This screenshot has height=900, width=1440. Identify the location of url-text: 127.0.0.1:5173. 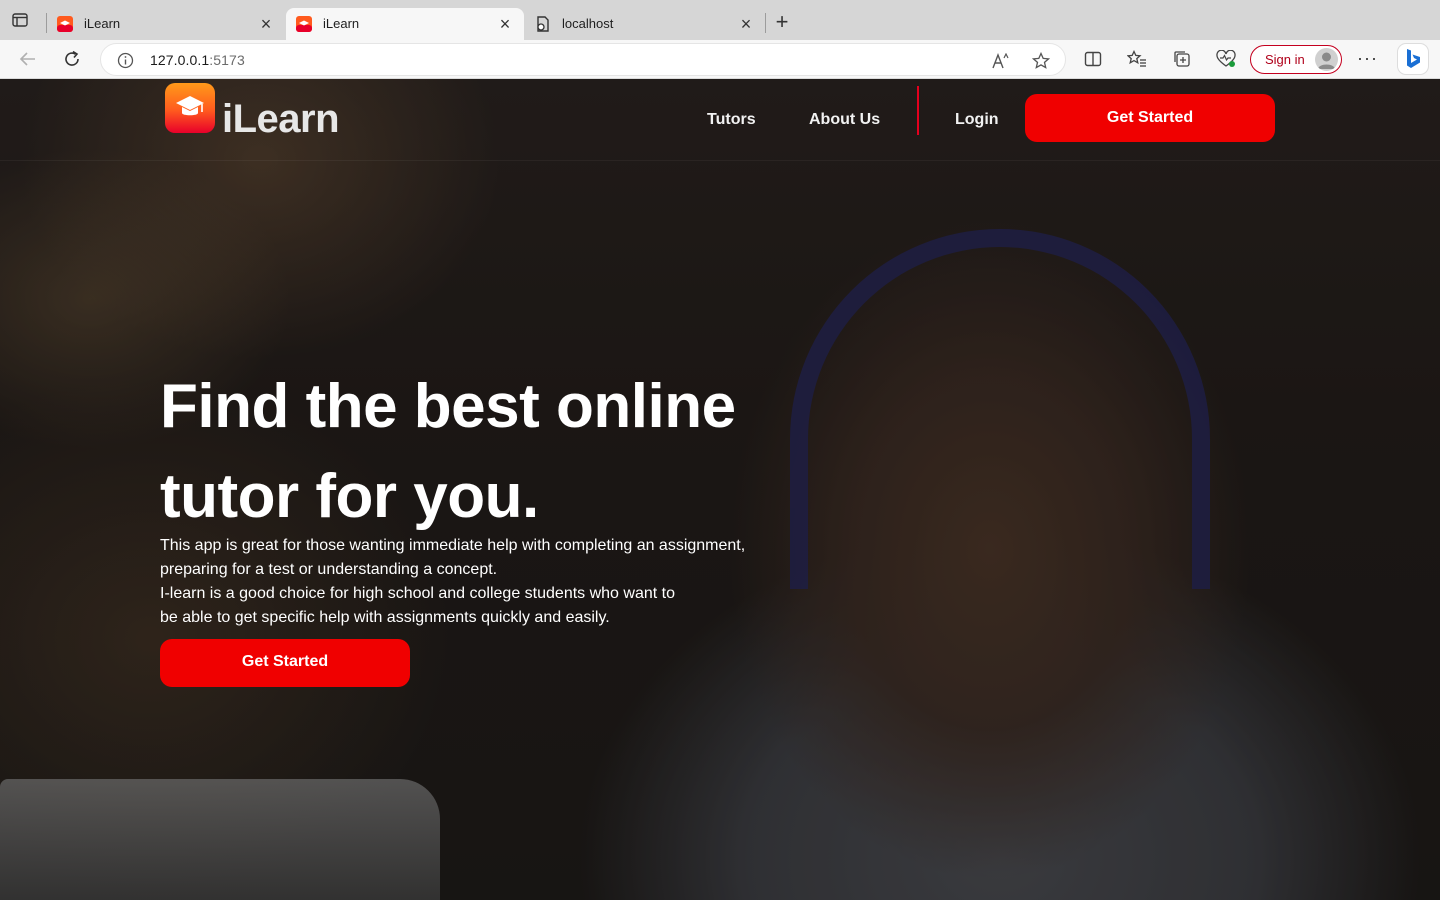
(197, 60).